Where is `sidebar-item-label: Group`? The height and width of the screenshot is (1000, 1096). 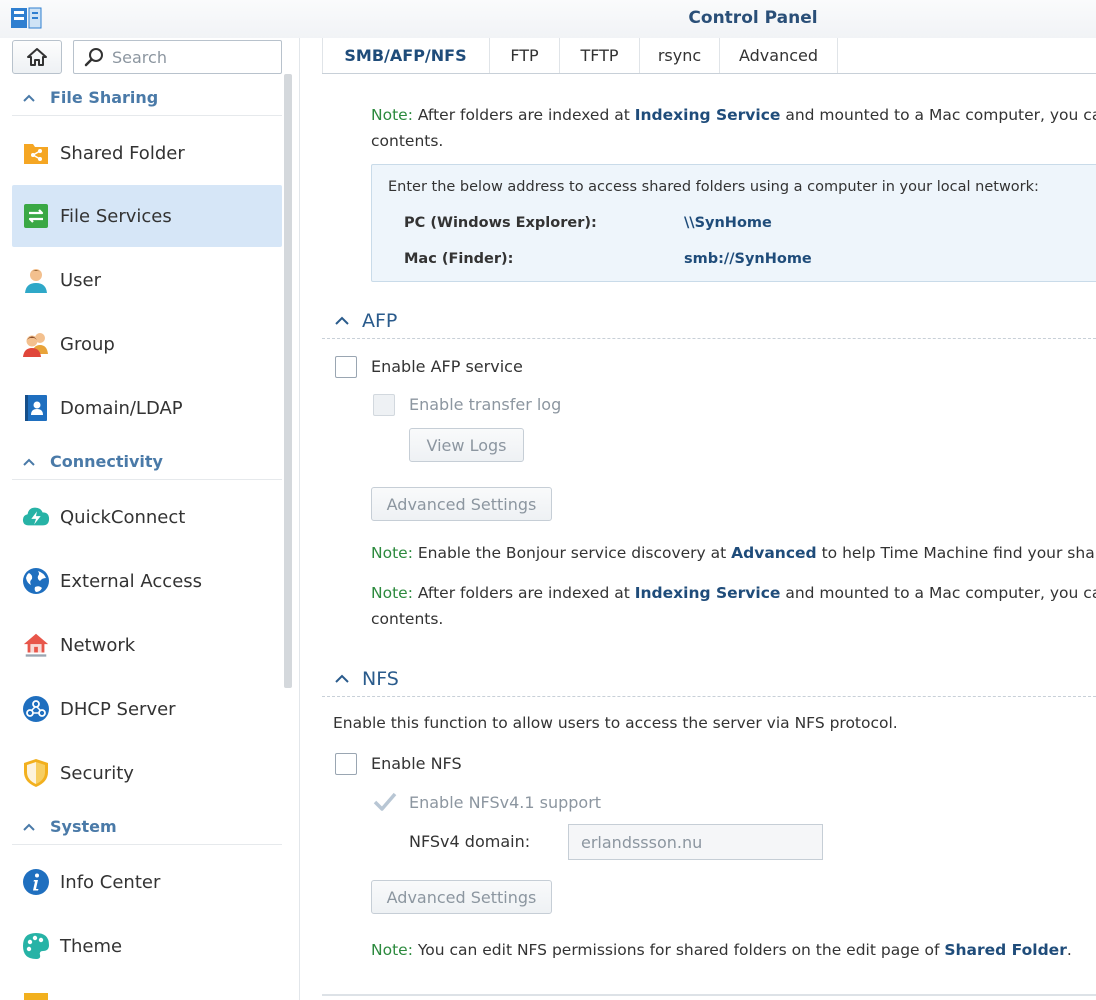 sidebar-item-label: Group is located at coordinates (87, 344).